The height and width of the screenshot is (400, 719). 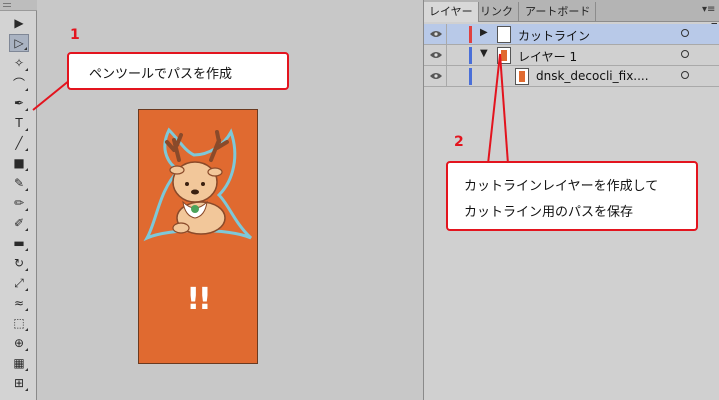 What do you see at coordinates (459, 142) in the screenshot?
I see `step-number-2: 2` at bounding box center [459, 142].